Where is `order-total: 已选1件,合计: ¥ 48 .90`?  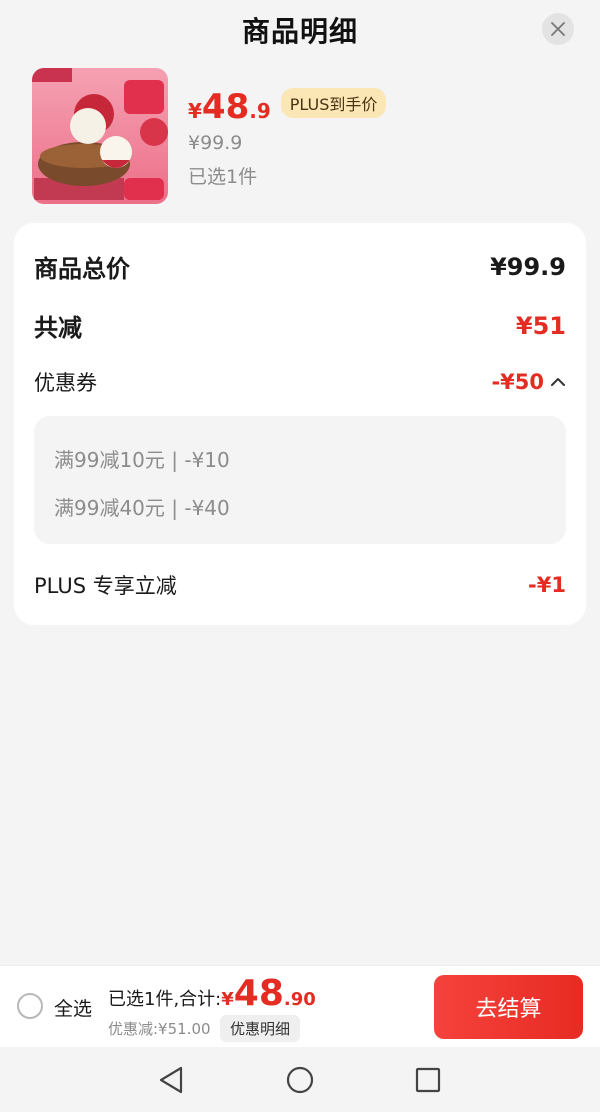
order-total: 已选1件,合计: ¥ 48 .90 is located at coordinates (212, 994).